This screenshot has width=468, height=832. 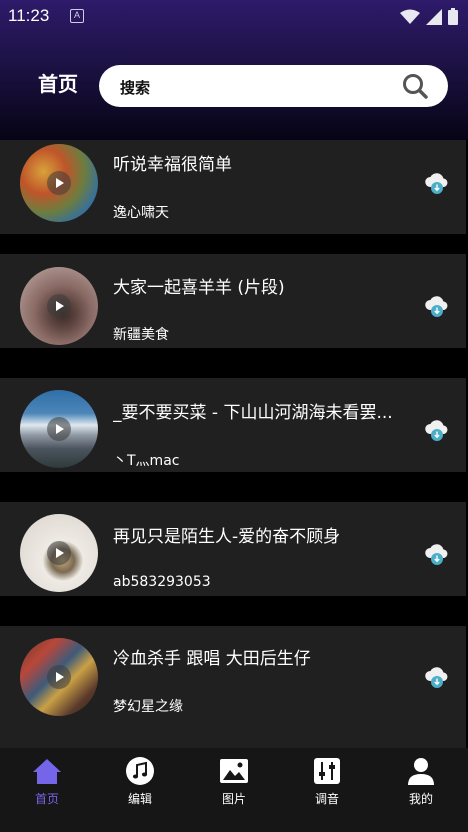 I want to click on status-bar: 11:23 A, so click(x=234, y=17).